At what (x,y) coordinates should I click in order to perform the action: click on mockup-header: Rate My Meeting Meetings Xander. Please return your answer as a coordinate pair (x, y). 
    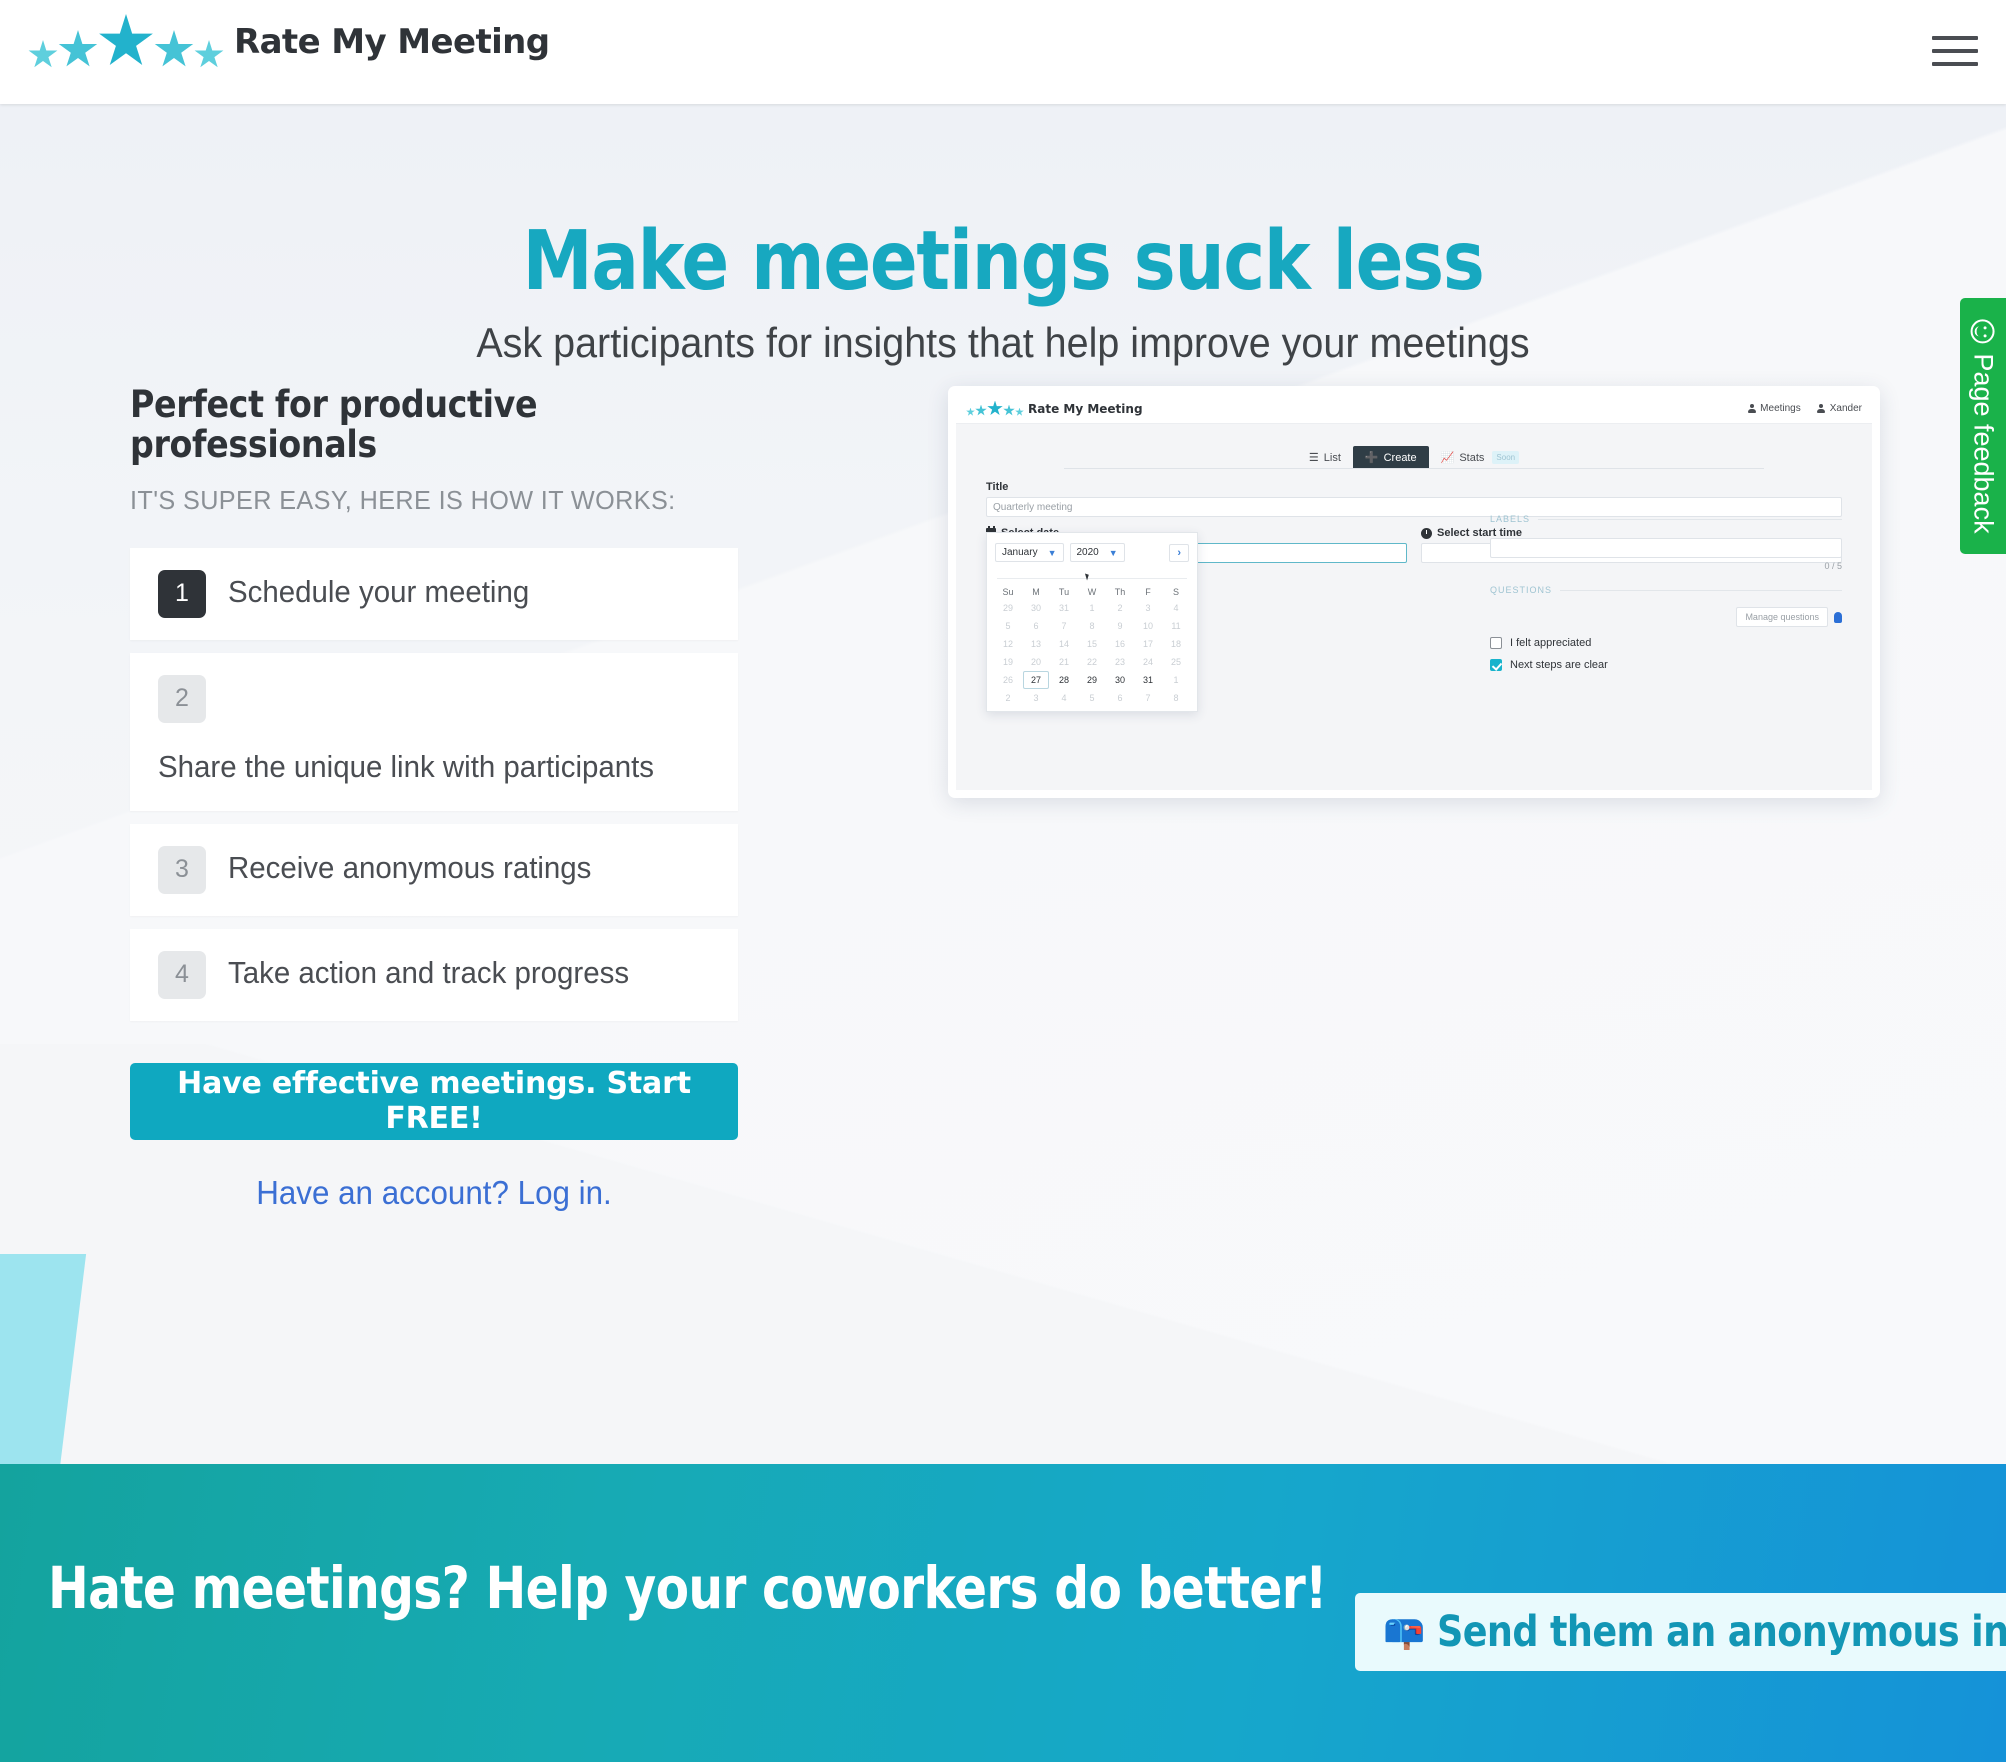
    Looking at the image, I should click on (1414, 409).